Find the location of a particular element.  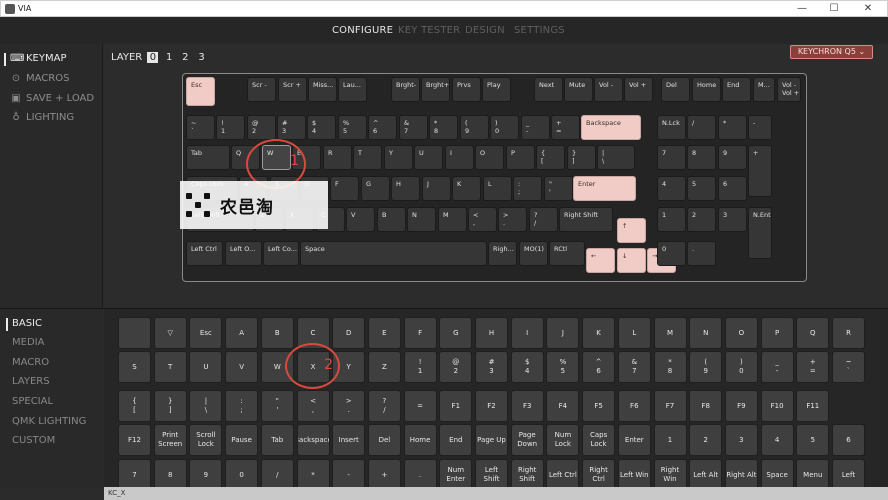

keycode-1-8: ! 1 is located at coordinates (420, 367).